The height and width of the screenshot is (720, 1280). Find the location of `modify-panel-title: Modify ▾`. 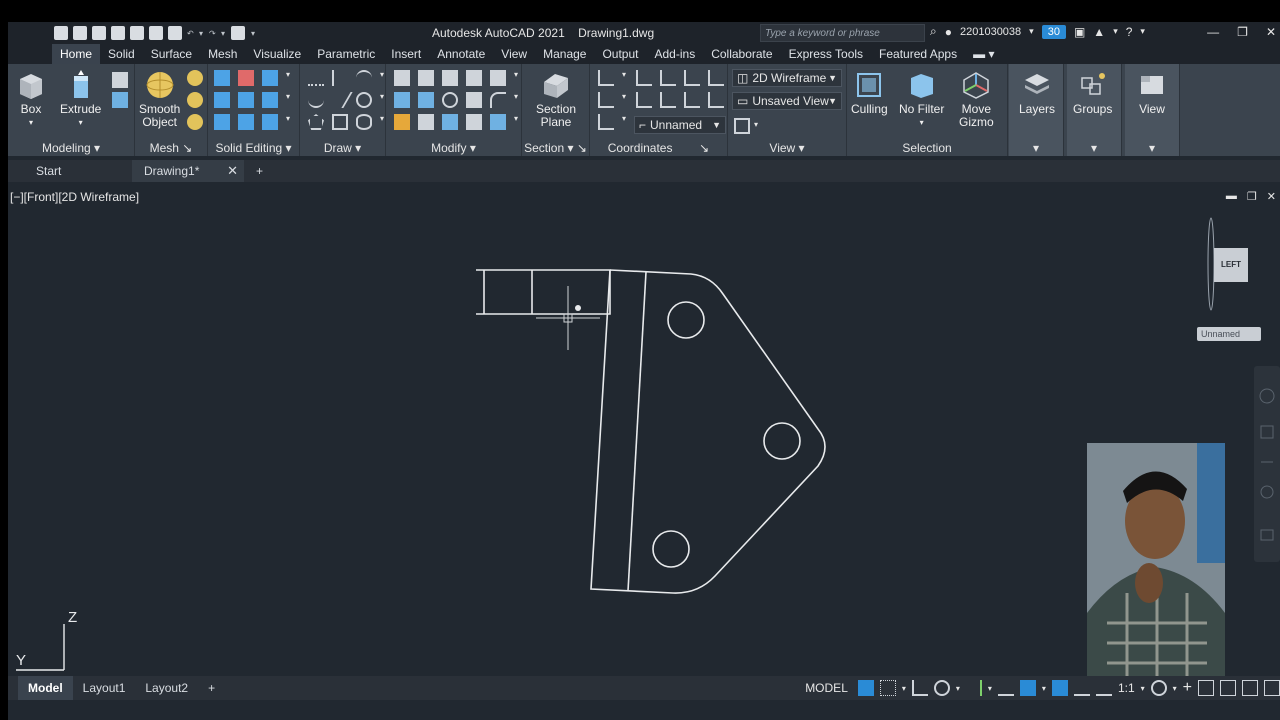

modify-panel-title: Modify ▾ is located at coordinates (453, 148).